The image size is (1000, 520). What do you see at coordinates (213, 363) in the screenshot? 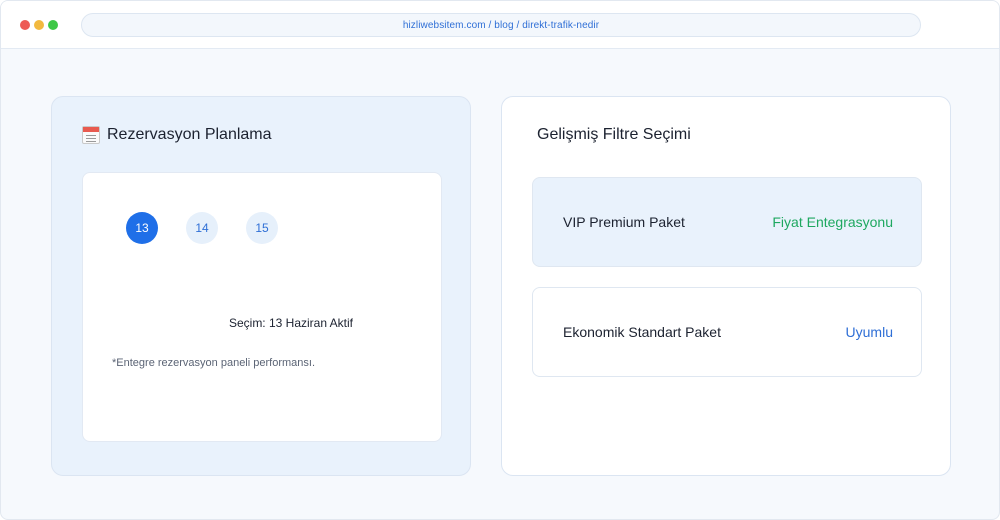
I see `reservation-note: *Entegre rezervasyon paneli performansı.` at bounding box center [213, 363].